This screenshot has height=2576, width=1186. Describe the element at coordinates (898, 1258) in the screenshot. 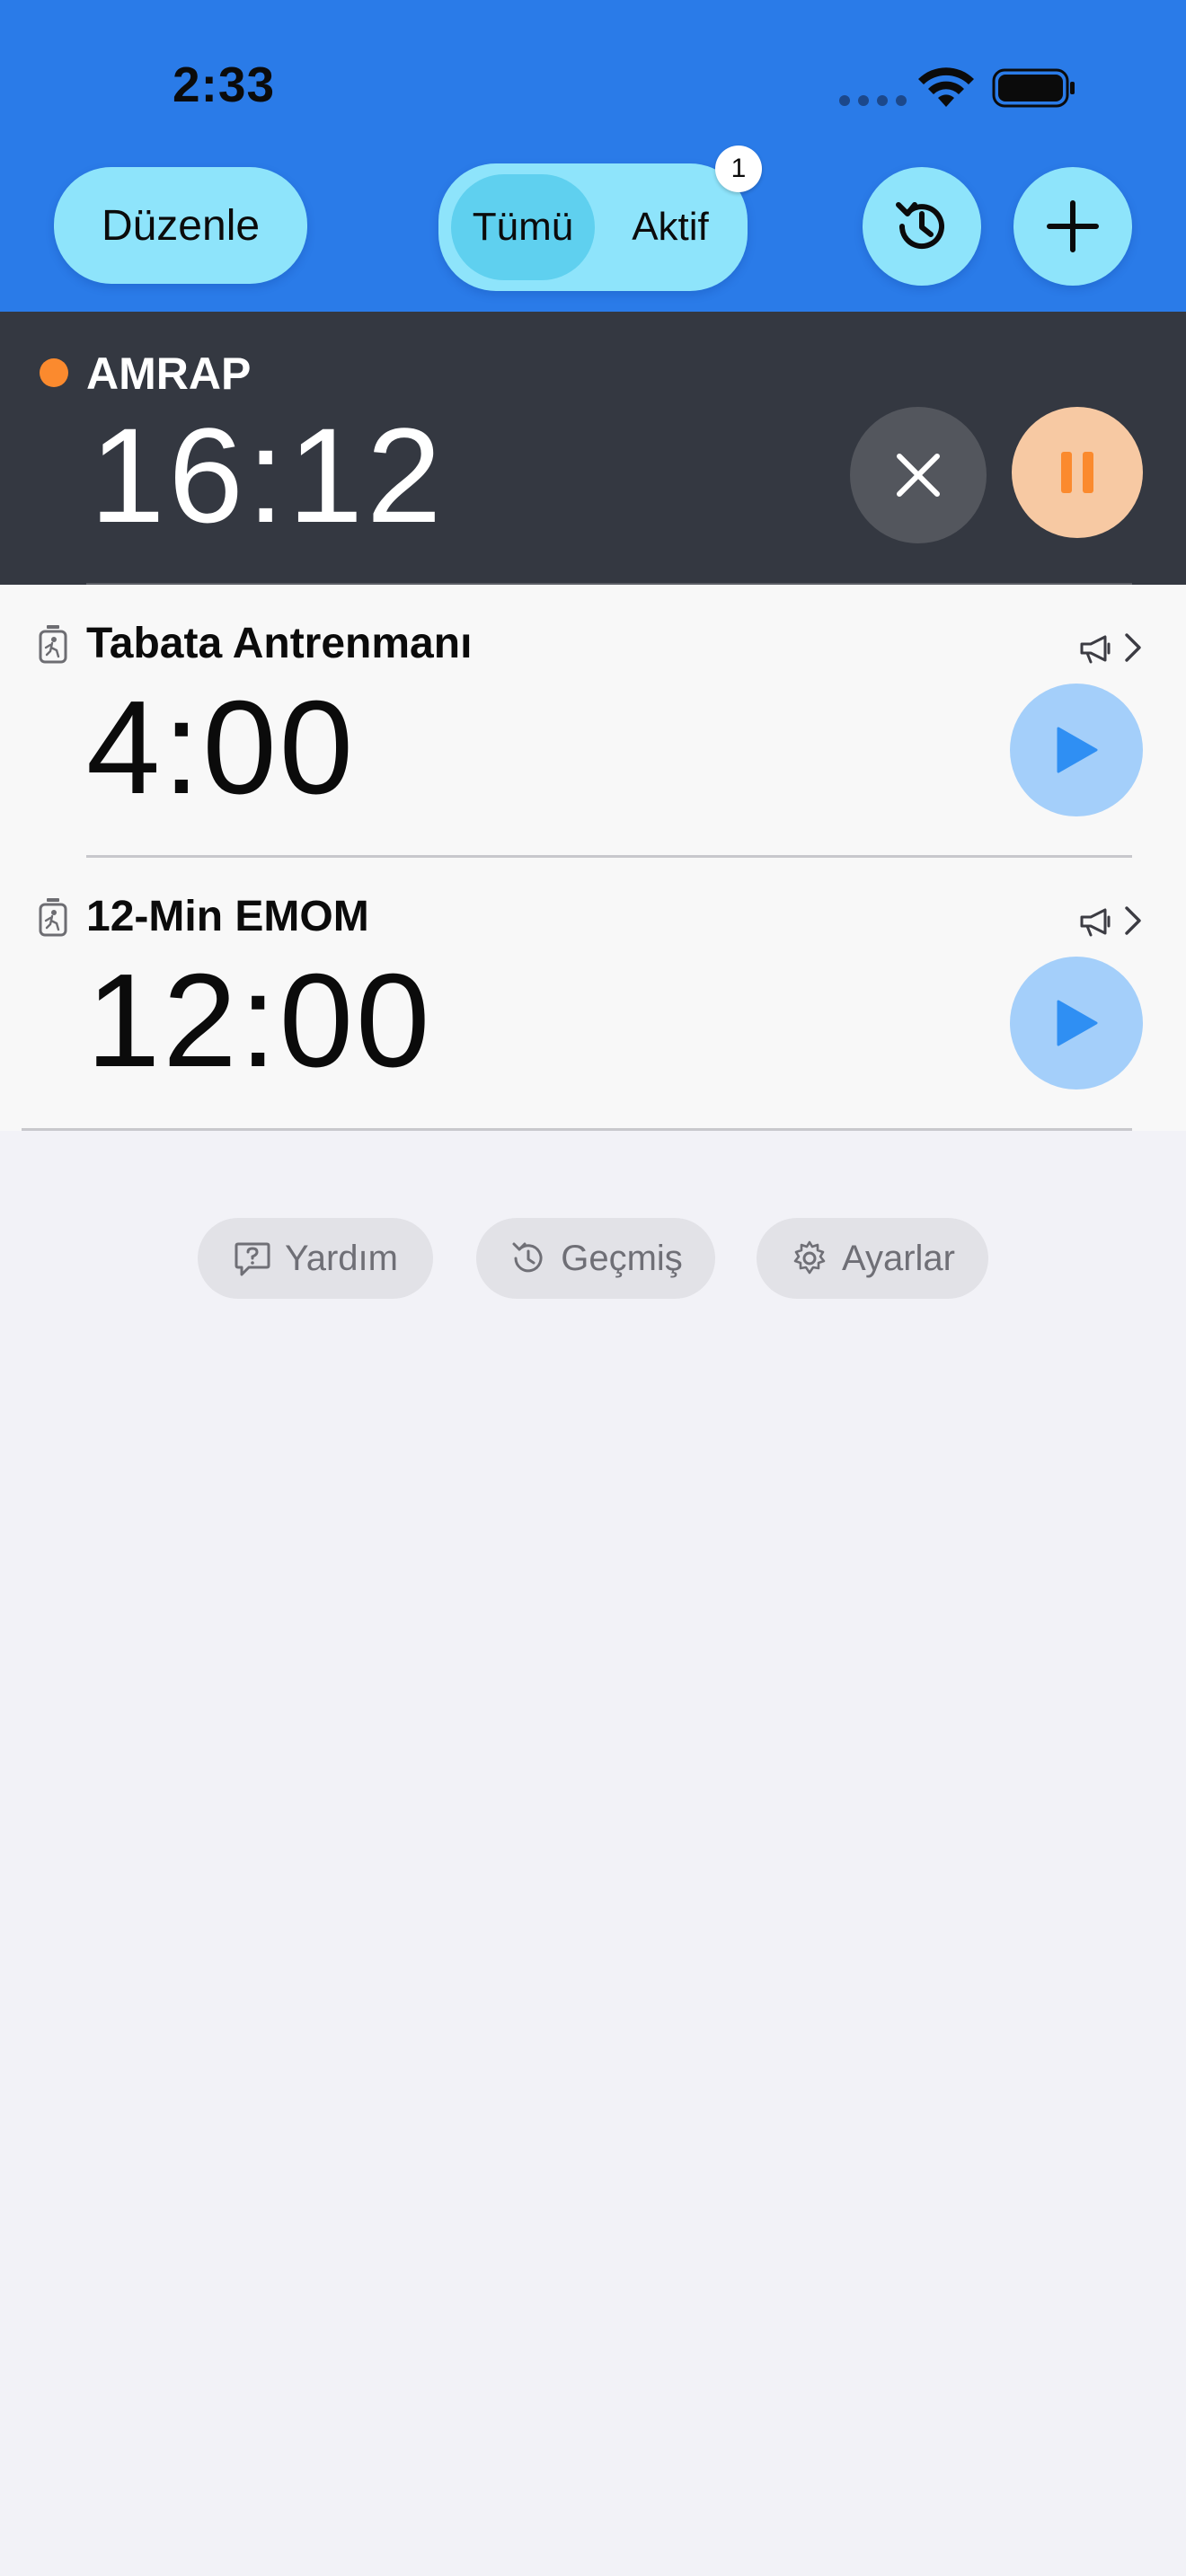

I see `settings-label: Ayarlar` at that location.